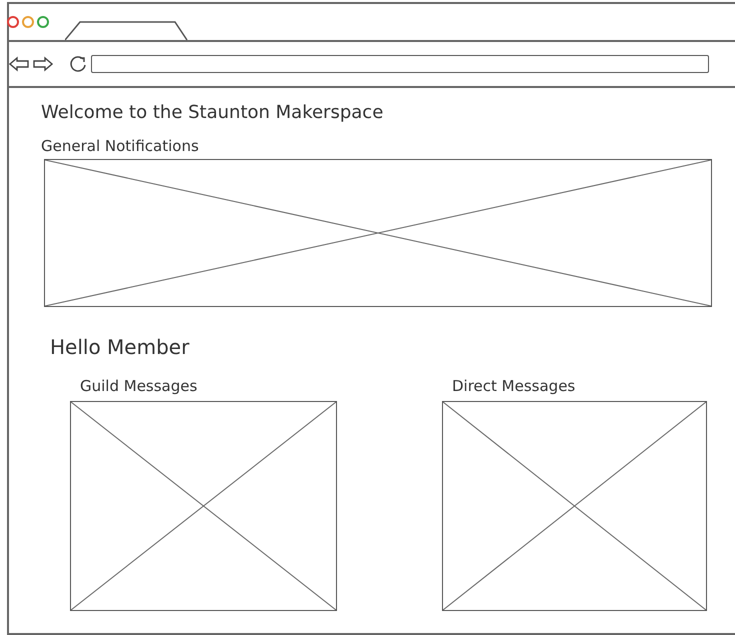 This screenshot has height=635, width=735. I want to click on forward-arrow-icon, so click(43, 64).